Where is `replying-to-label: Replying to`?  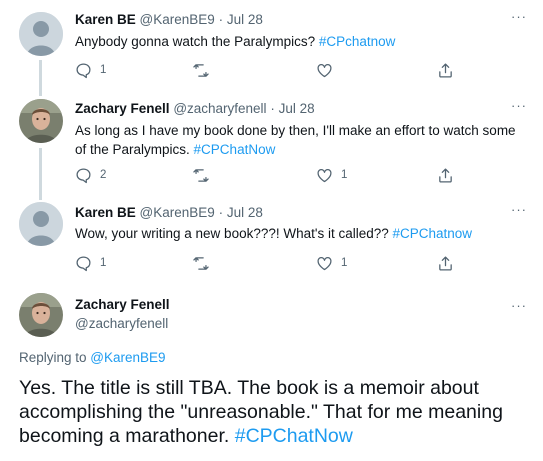 replying-to-label: Replying to is located at coordinates (55, 357).